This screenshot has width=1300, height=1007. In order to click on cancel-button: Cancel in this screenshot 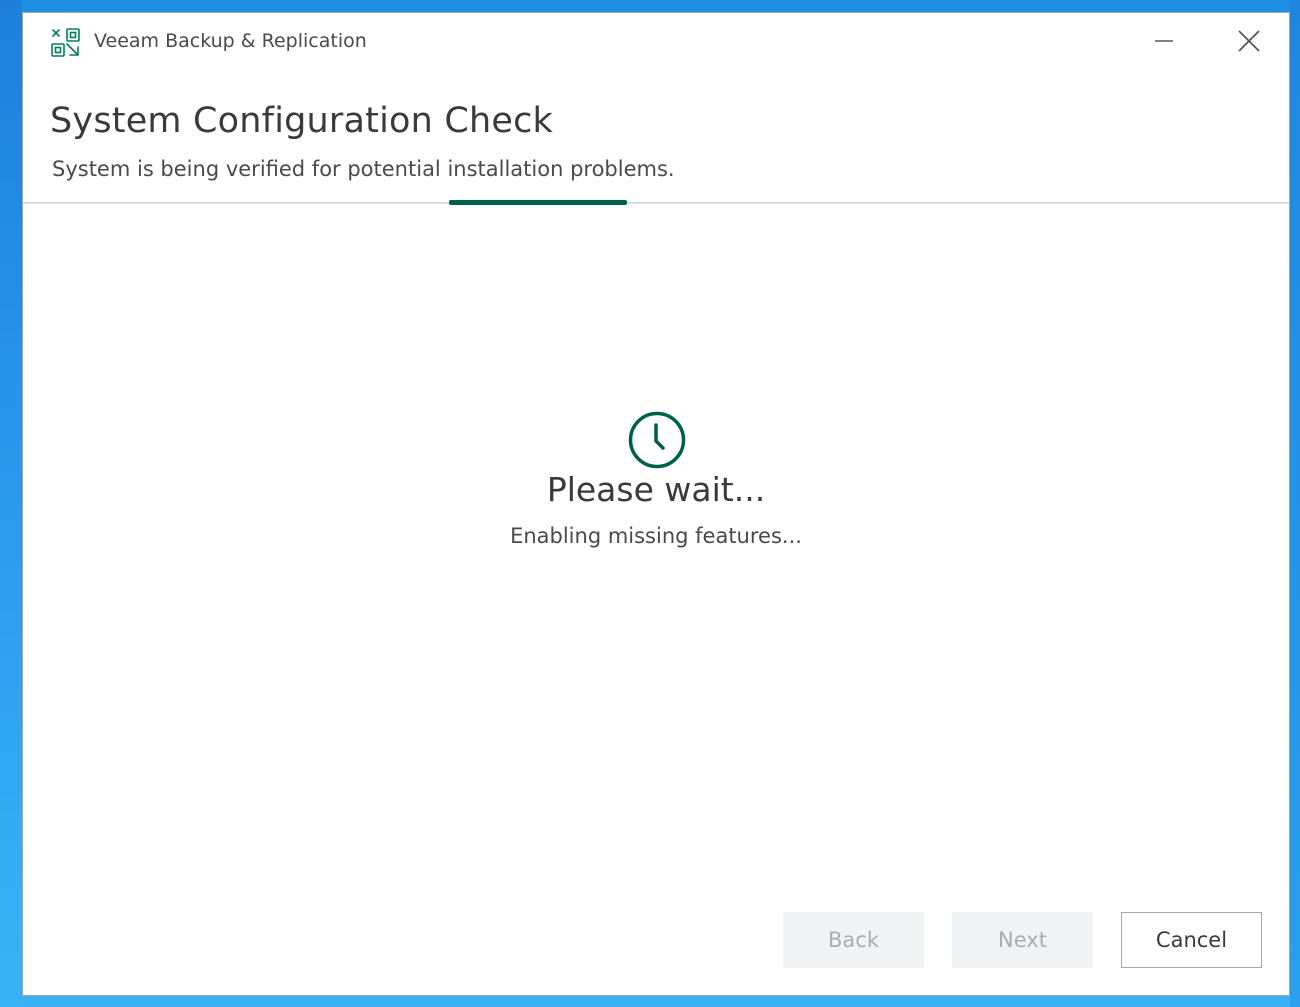, I will do `click(1191, 940)`.